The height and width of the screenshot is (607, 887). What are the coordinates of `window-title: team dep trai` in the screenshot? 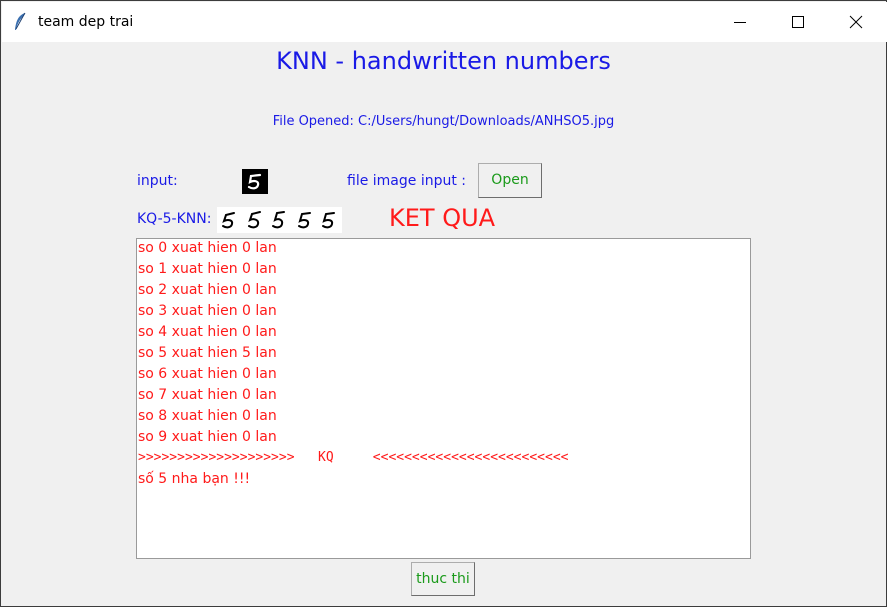 It's located at (86, 22).